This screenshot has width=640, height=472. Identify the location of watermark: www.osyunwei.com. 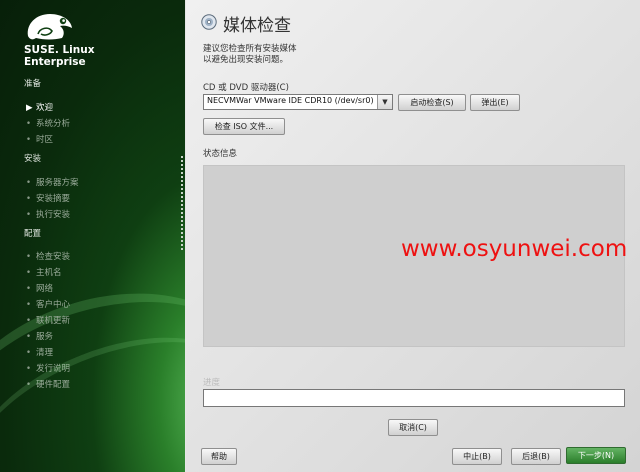
(514, 249).